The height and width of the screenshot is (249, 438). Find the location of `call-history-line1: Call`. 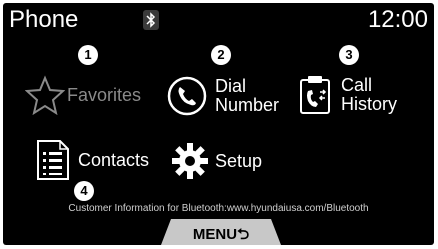

call-history-line1: Call is located at coordinates (357, 85).